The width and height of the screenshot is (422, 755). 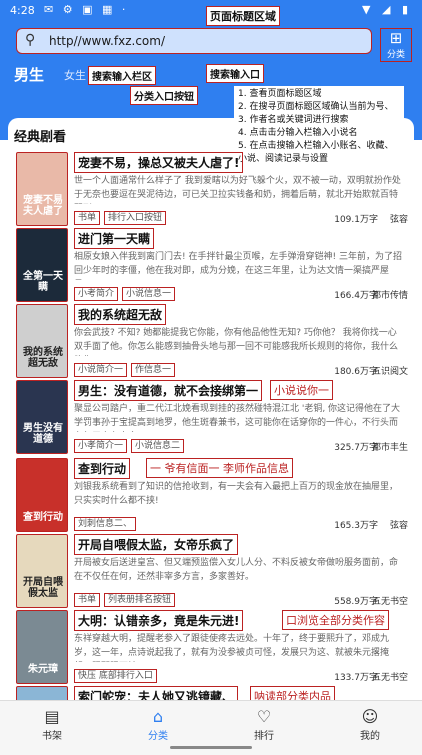 What do you see at coordinates (159, 162) in the screenshot?
I see `book-title: 宠妻不易，操总又被夫人虐了!` at bounding box center [159, 162].